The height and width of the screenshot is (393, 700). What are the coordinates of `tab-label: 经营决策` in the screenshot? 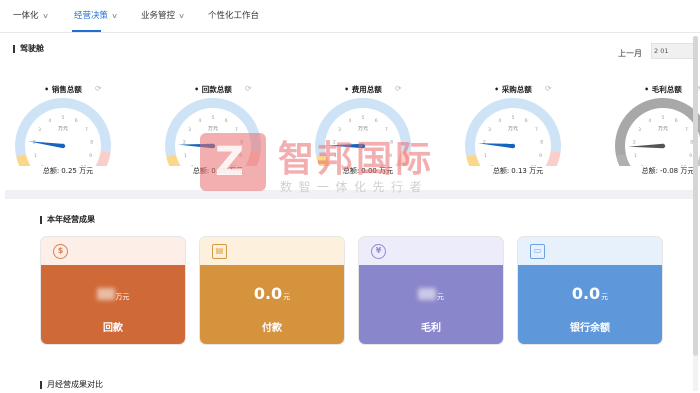 It's located at (91, 16).